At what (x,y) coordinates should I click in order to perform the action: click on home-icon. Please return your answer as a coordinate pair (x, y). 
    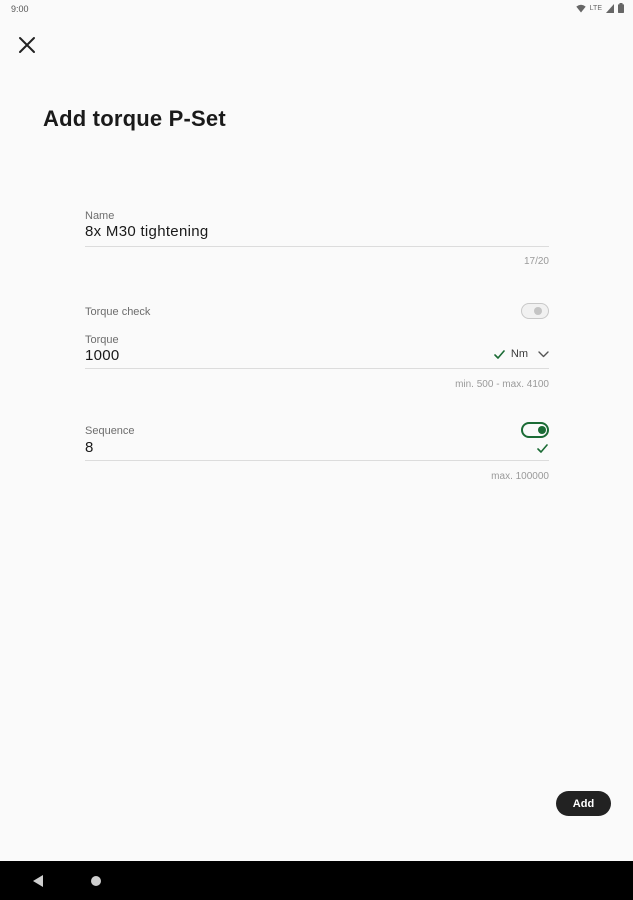
    Looking at the image, I should click on (96, 881).